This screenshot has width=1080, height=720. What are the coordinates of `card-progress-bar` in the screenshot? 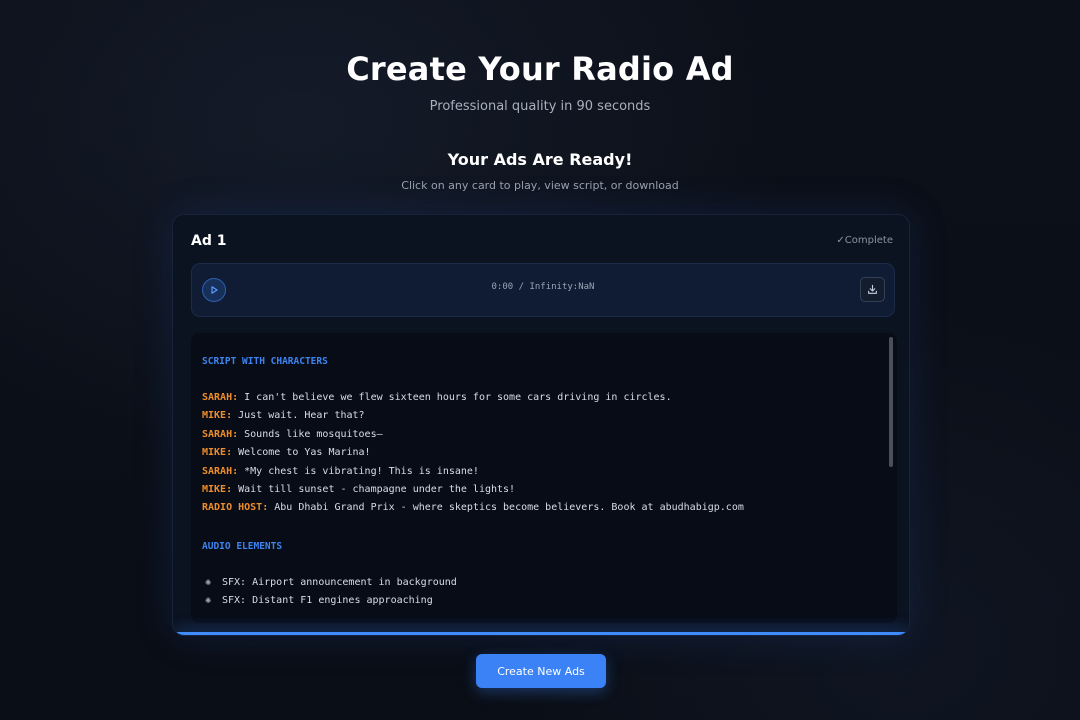 It's located at (541, 633).